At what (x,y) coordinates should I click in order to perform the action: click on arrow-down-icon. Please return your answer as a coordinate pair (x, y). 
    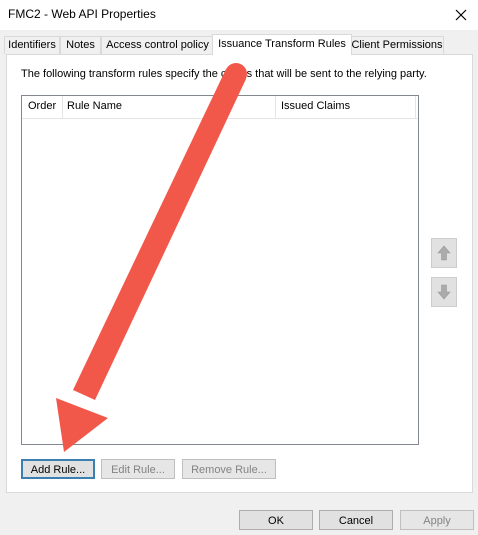
    Looking at the image, I should click on (444, 292).